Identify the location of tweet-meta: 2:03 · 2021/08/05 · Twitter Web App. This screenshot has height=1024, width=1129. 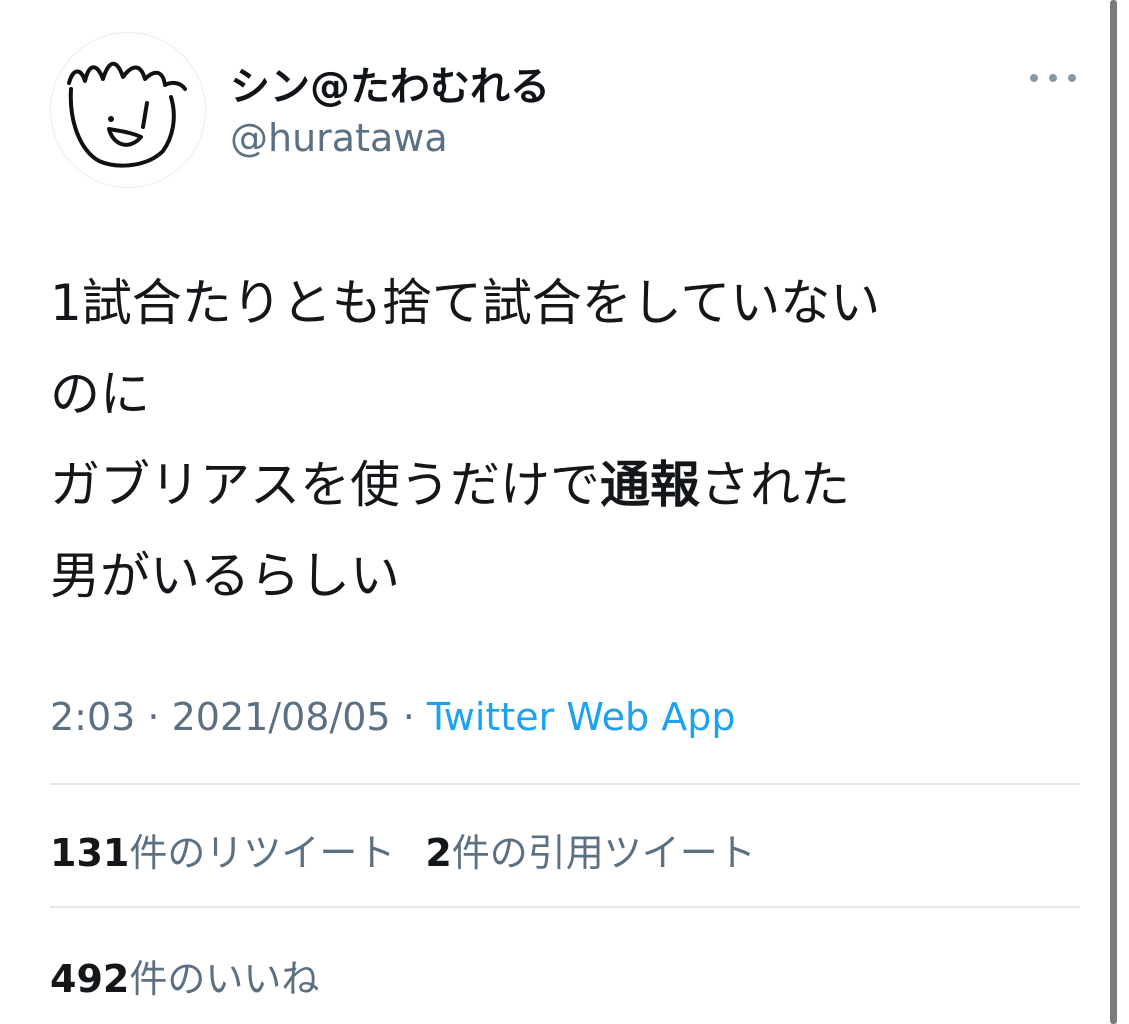
(392, 717).